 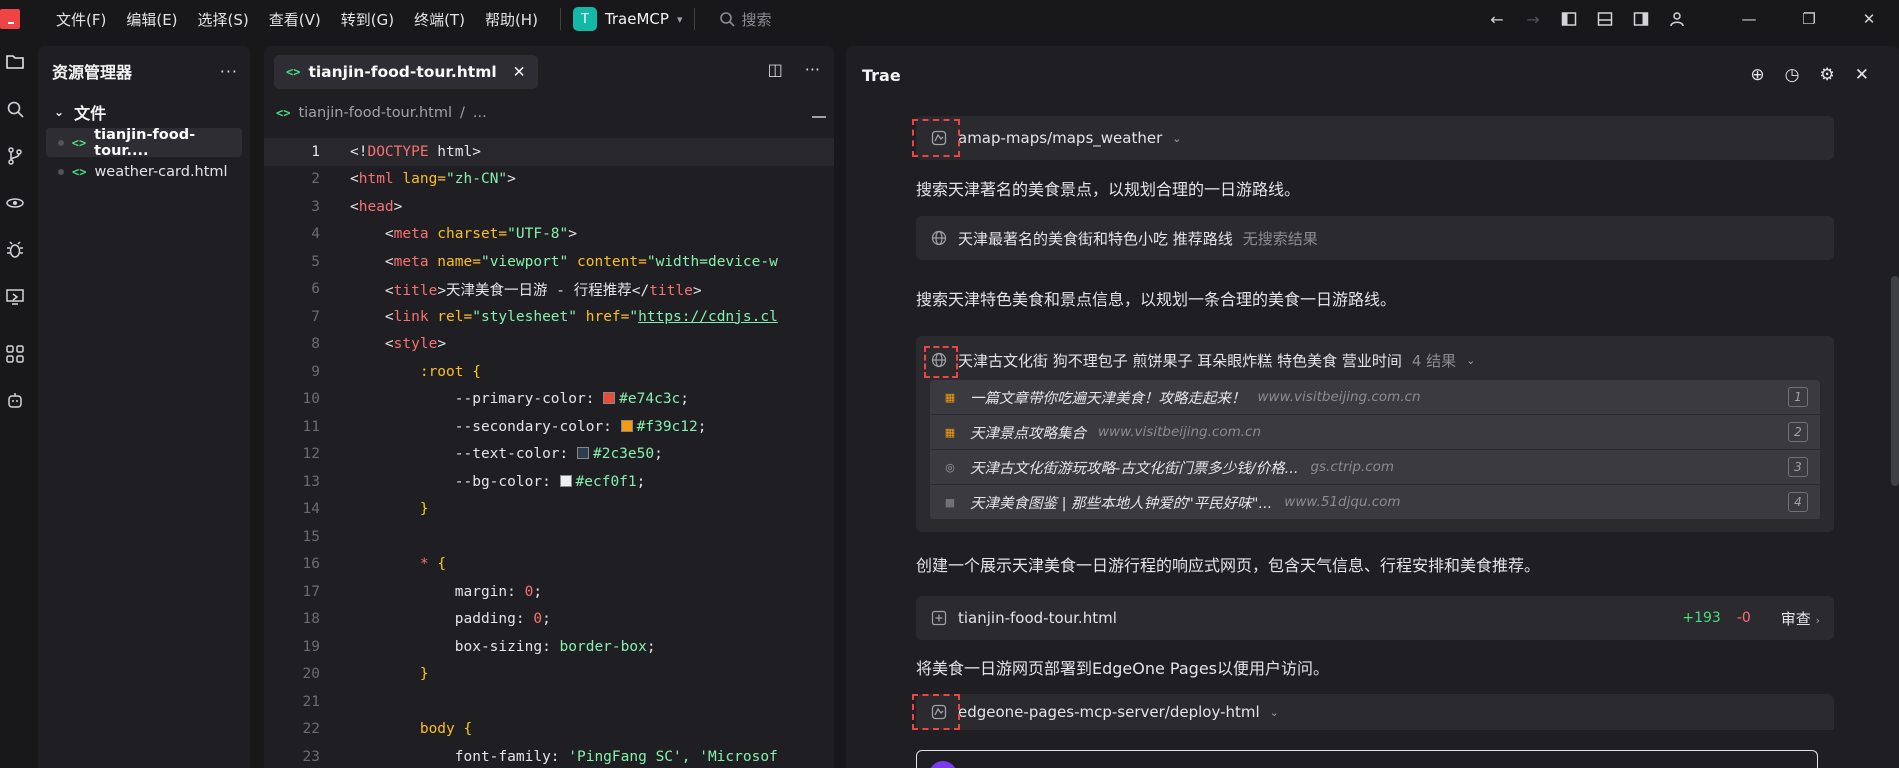 What do you see at coordinates (1471, 360) in the screenshot?
I see `chevron-down-icon: ⌄` at bounding box center [1471, 360].